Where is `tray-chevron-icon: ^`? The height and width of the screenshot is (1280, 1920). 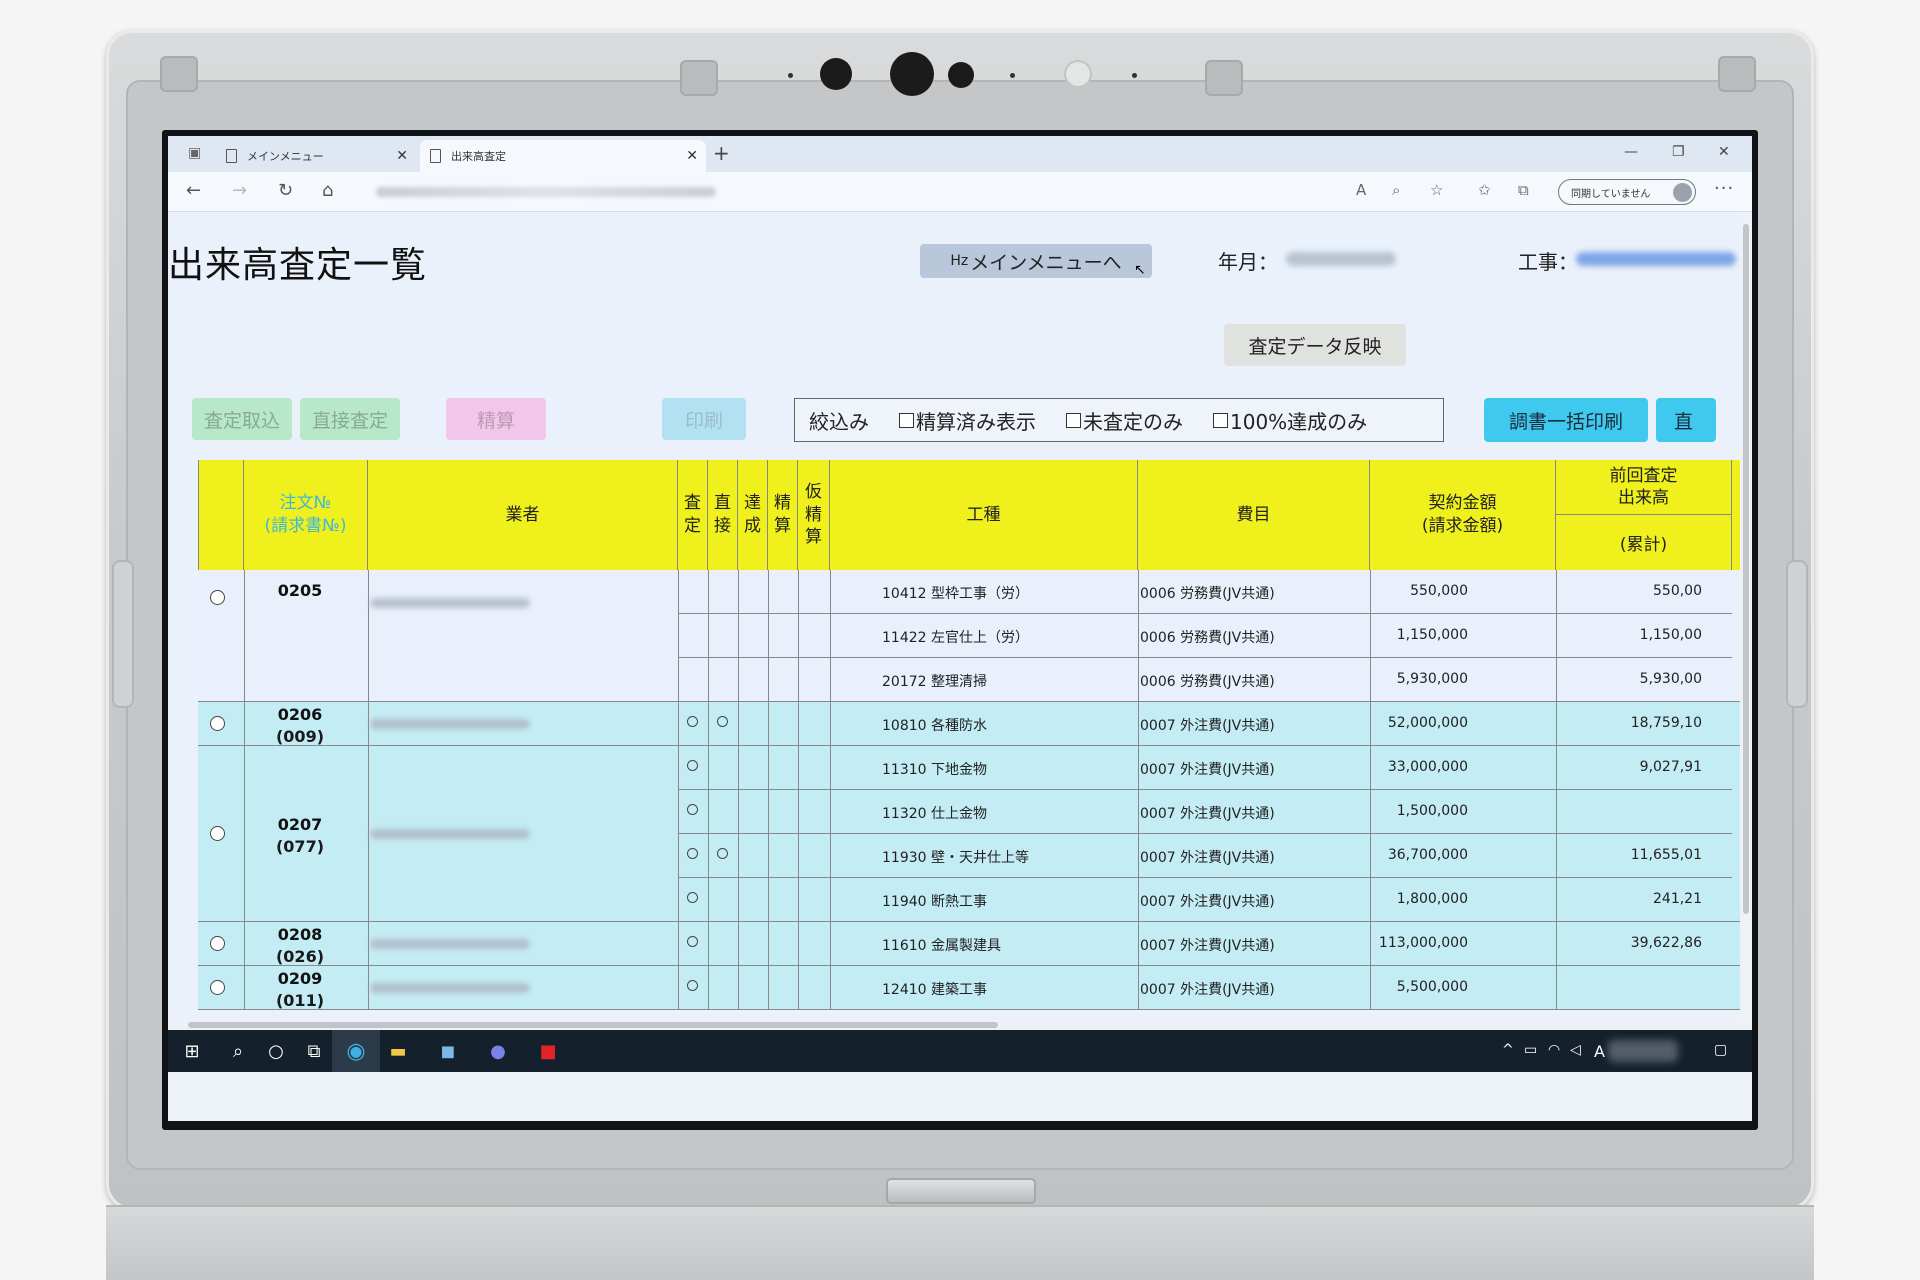 tray-chevron-icon: ^ is located at coordinates (1508, 1050).